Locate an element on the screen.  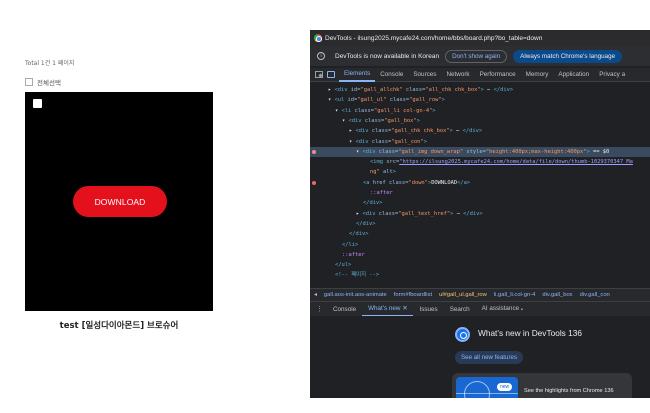
highlights-thumbnail: new is located at coordinates (487, 387).